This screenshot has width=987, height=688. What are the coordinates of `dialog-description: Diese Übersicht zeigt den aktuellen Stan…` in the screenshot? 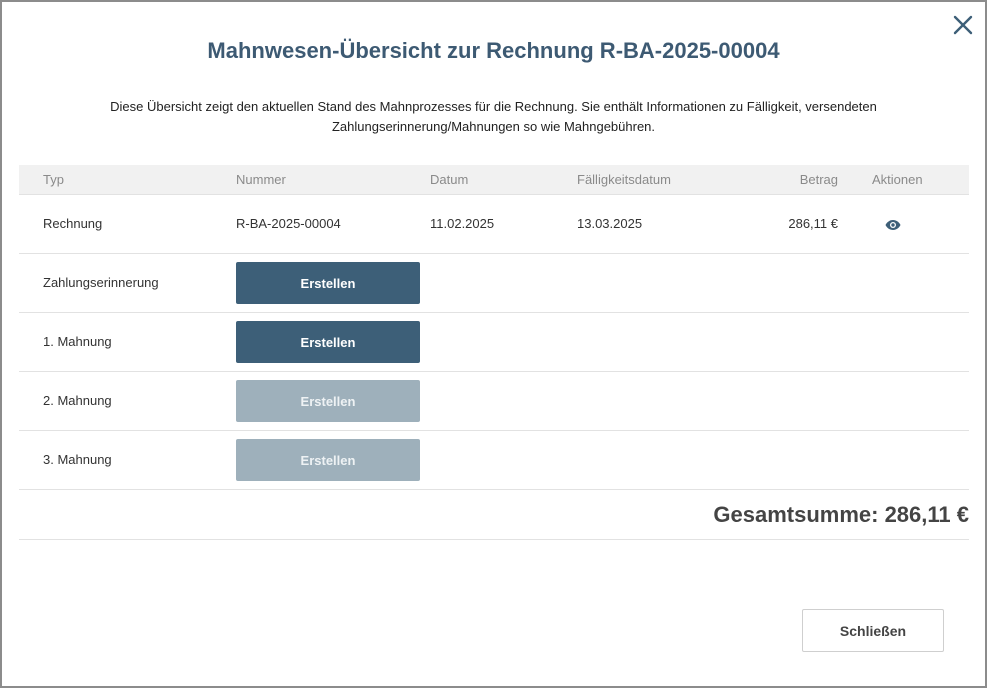 It's located at (493, 116).